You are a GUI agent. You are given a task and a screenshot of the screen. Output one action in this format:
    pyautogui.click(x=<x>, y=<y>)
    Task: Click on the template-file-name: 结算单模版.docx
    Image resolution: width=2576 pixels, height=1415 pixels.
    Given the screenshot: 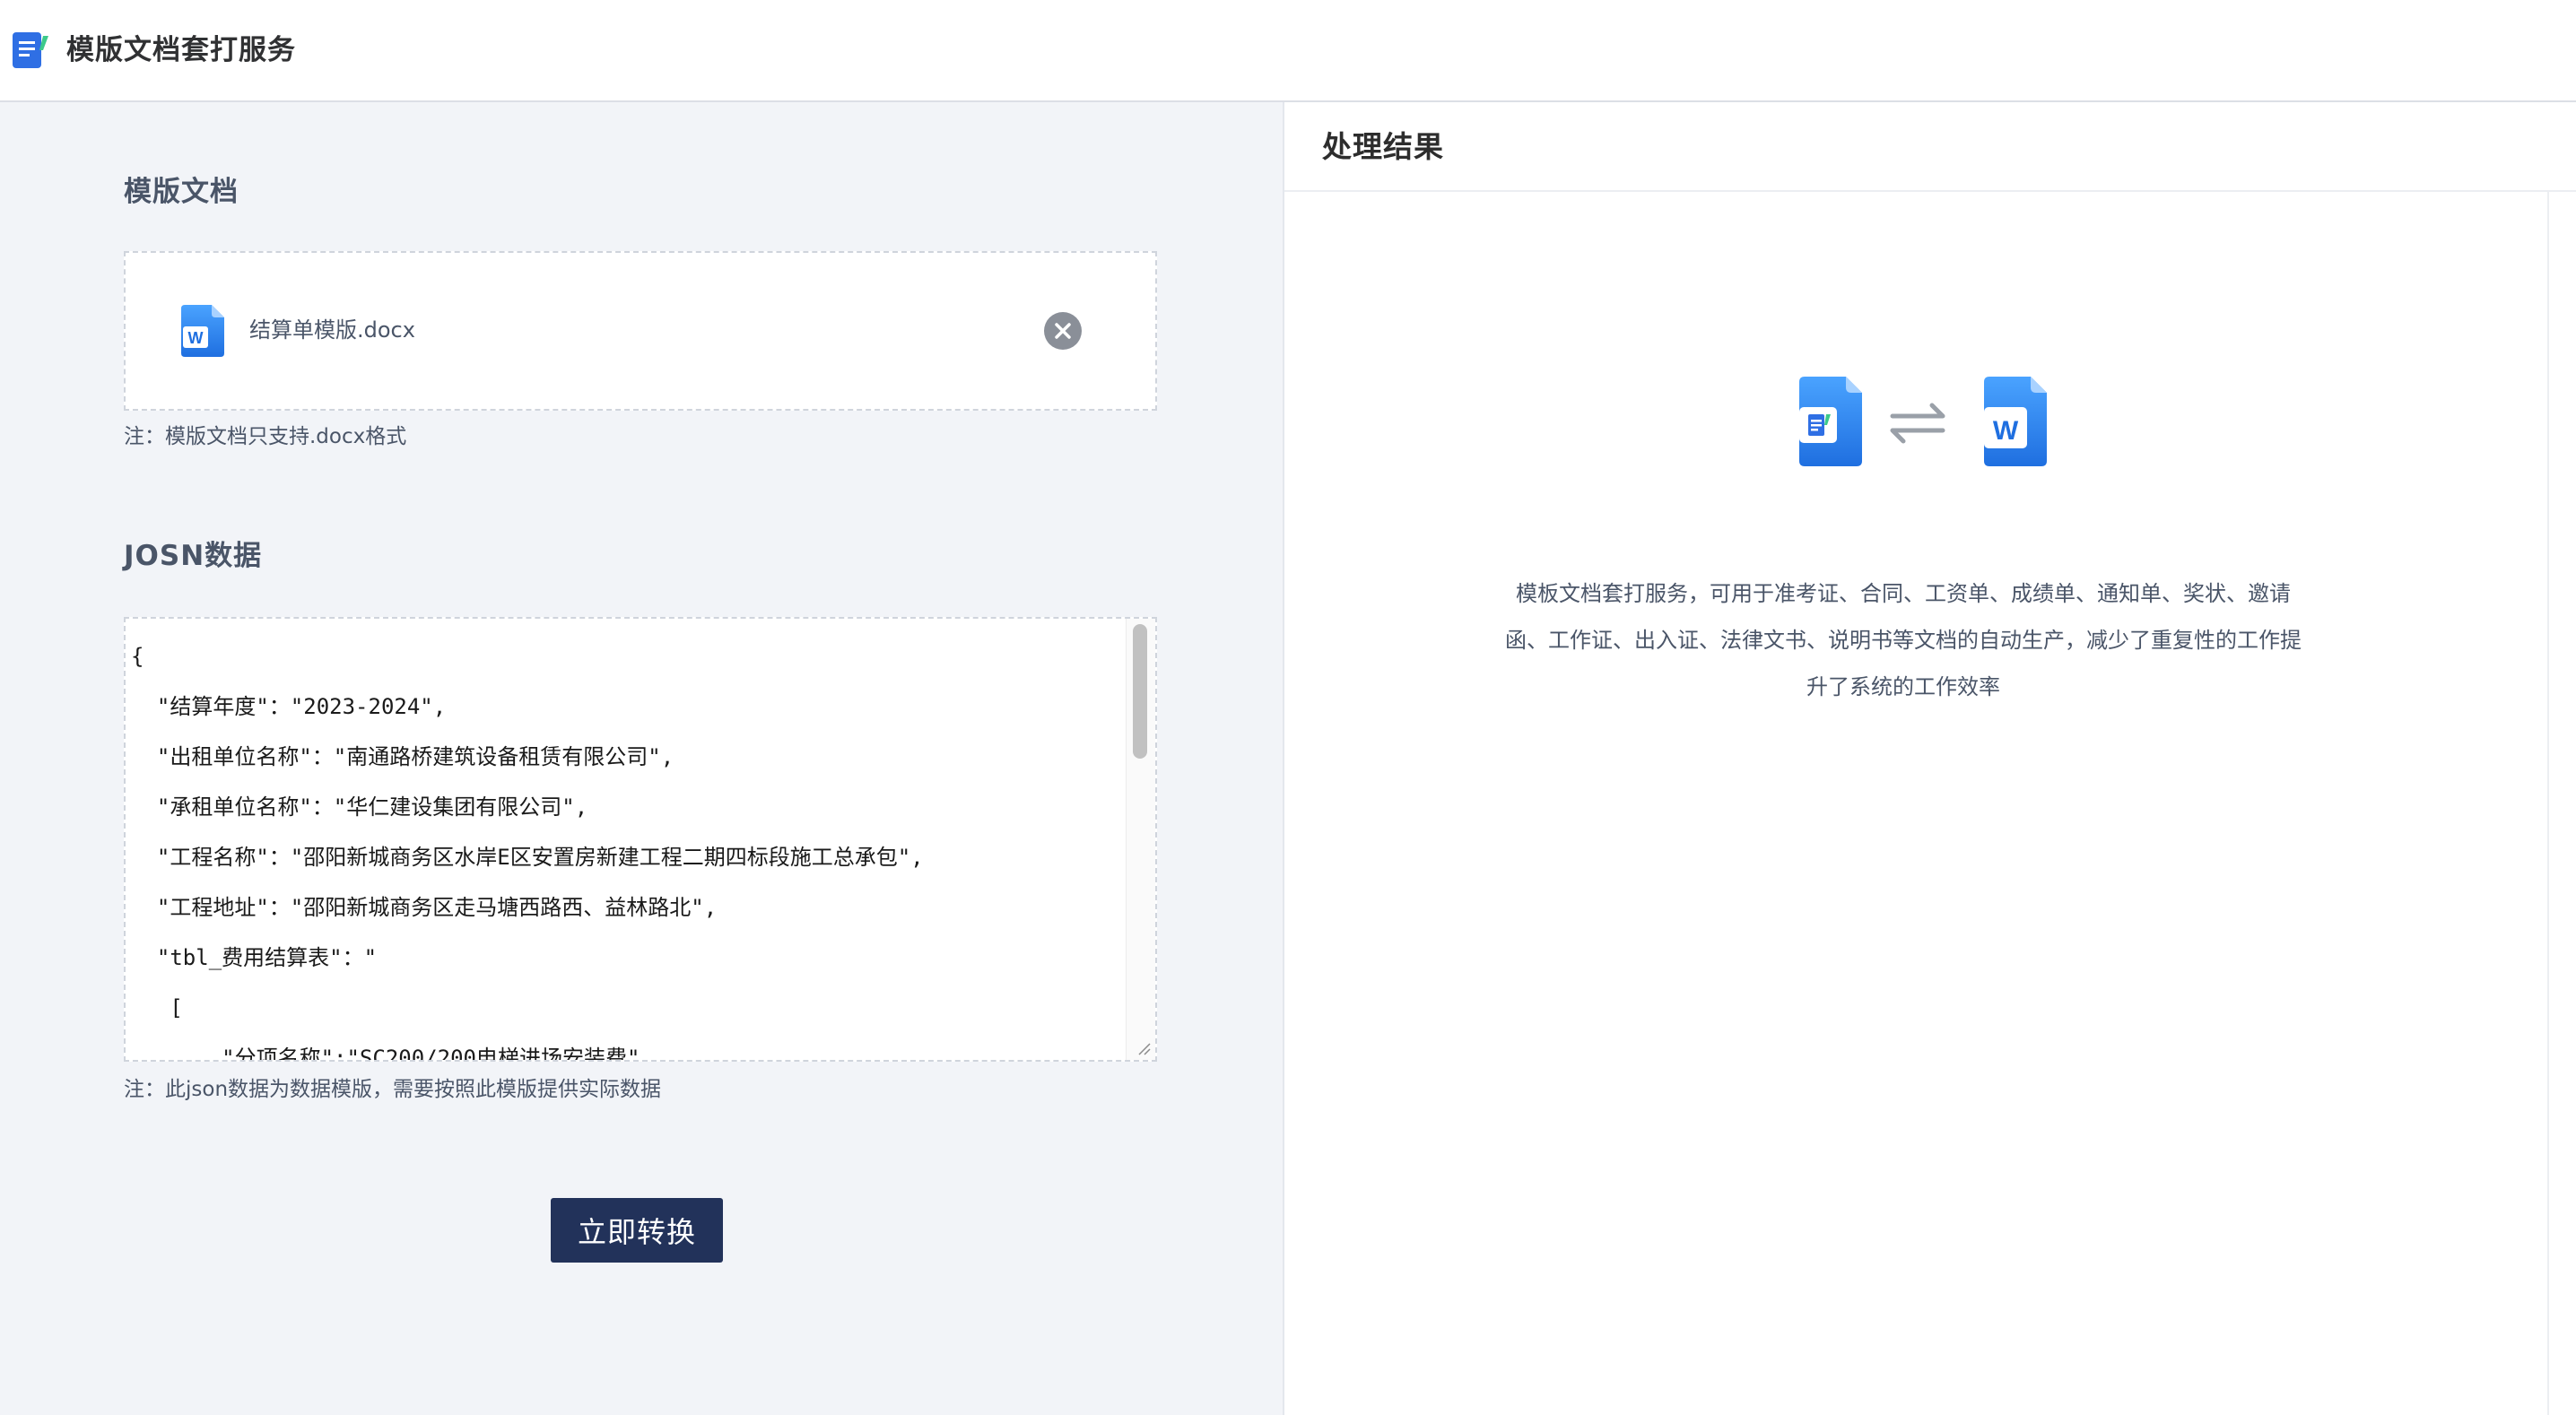 What is the action you would take?
    pyautogui.click(x=332, y=330)
    